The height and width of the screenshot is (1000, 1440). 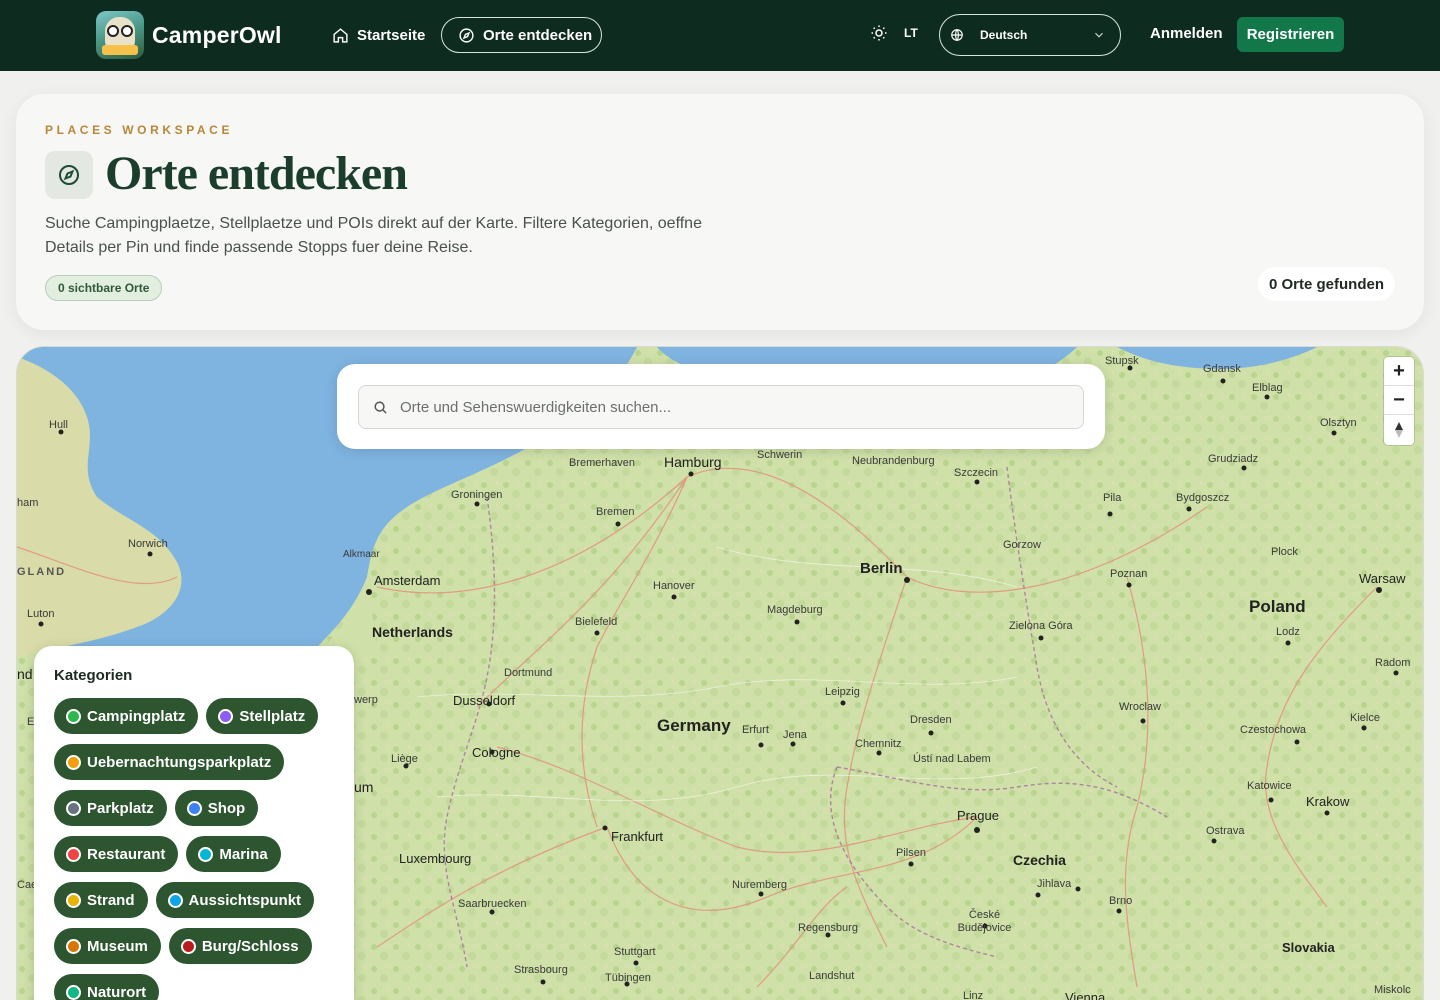 What do you see at coordinates (492, 904) in the screenshot?
I see `map-label: Saarbruecken` at bounding box center [492, 904].